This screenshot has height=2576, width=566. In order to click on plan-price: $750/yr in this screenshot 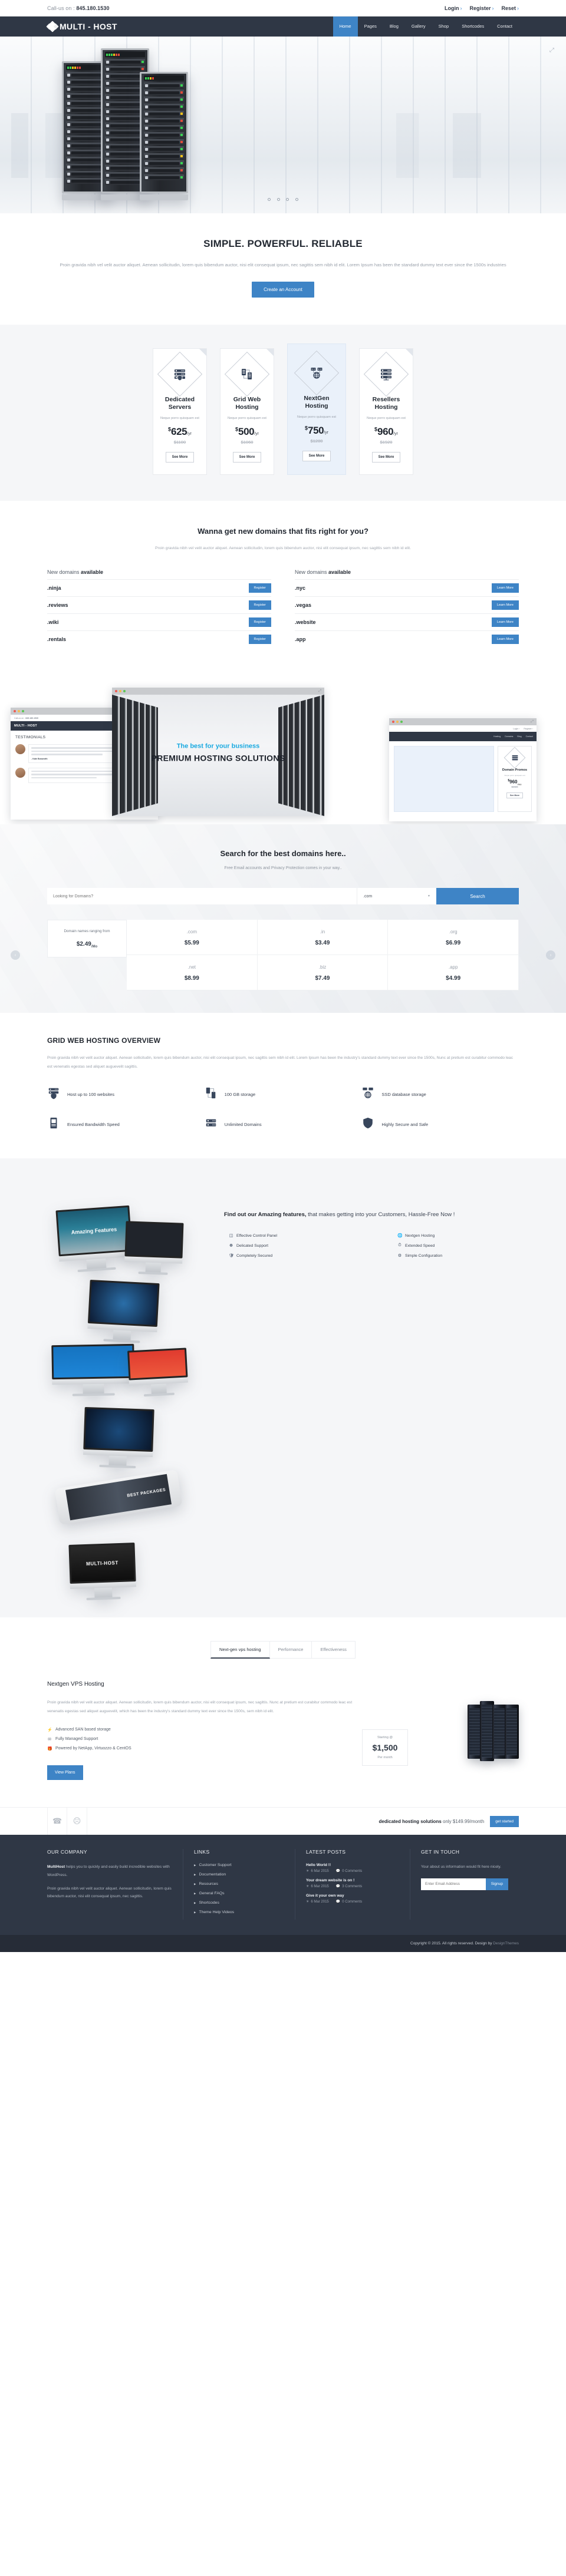, I will do `click(317, 431)`.